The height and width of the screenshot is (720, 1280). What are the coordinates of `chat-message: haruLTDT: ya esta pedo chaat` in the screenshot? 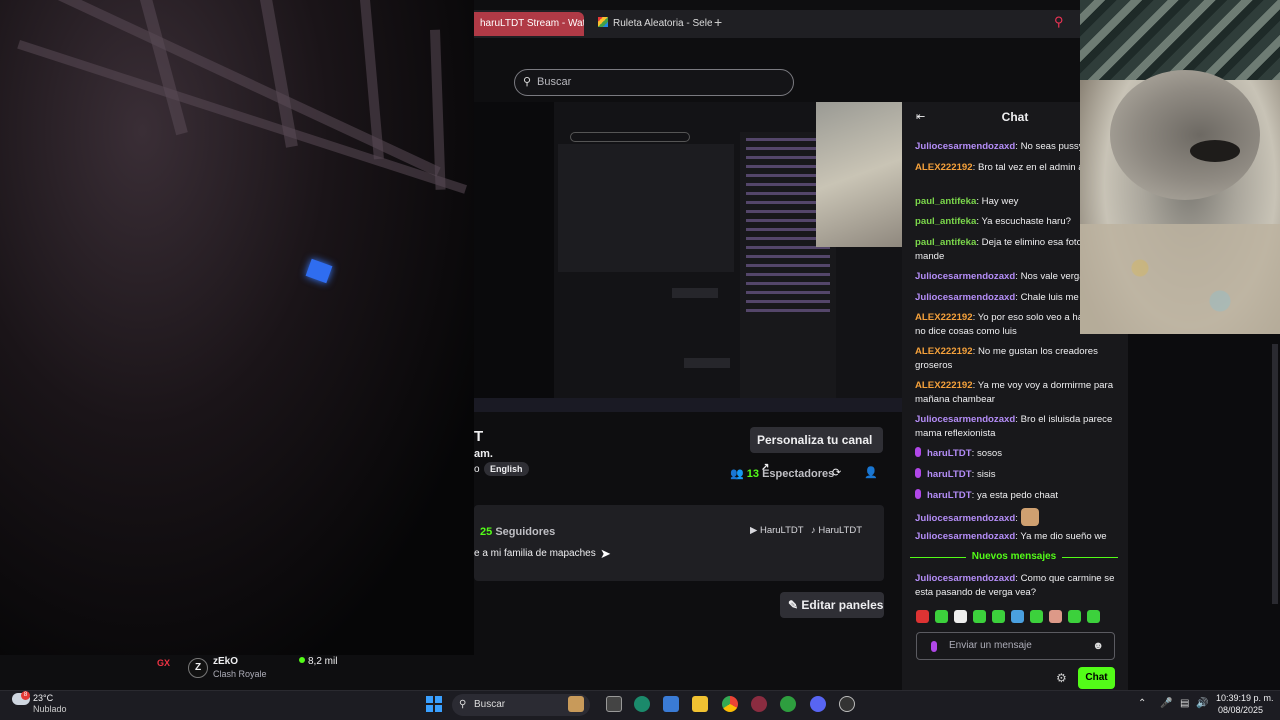 It's located at (1017, 496).